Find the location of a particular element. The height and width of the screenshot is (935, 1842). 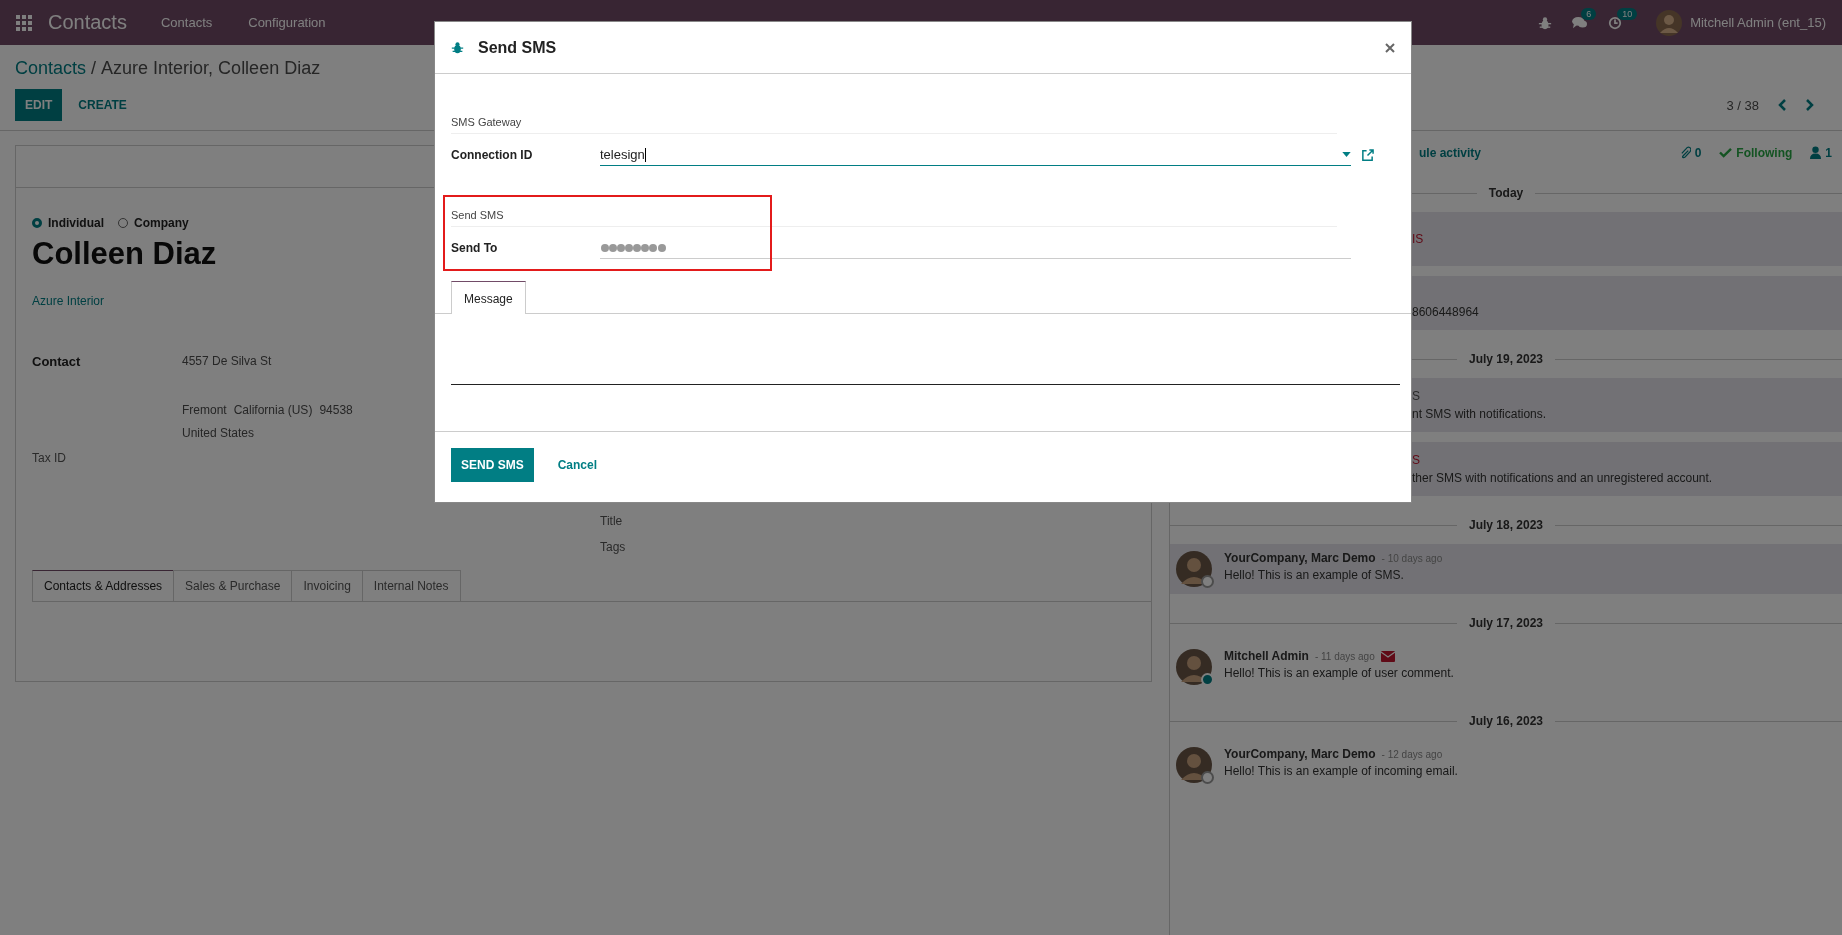

nav-menu-item: Configuration is located at coordinates (287, 22).